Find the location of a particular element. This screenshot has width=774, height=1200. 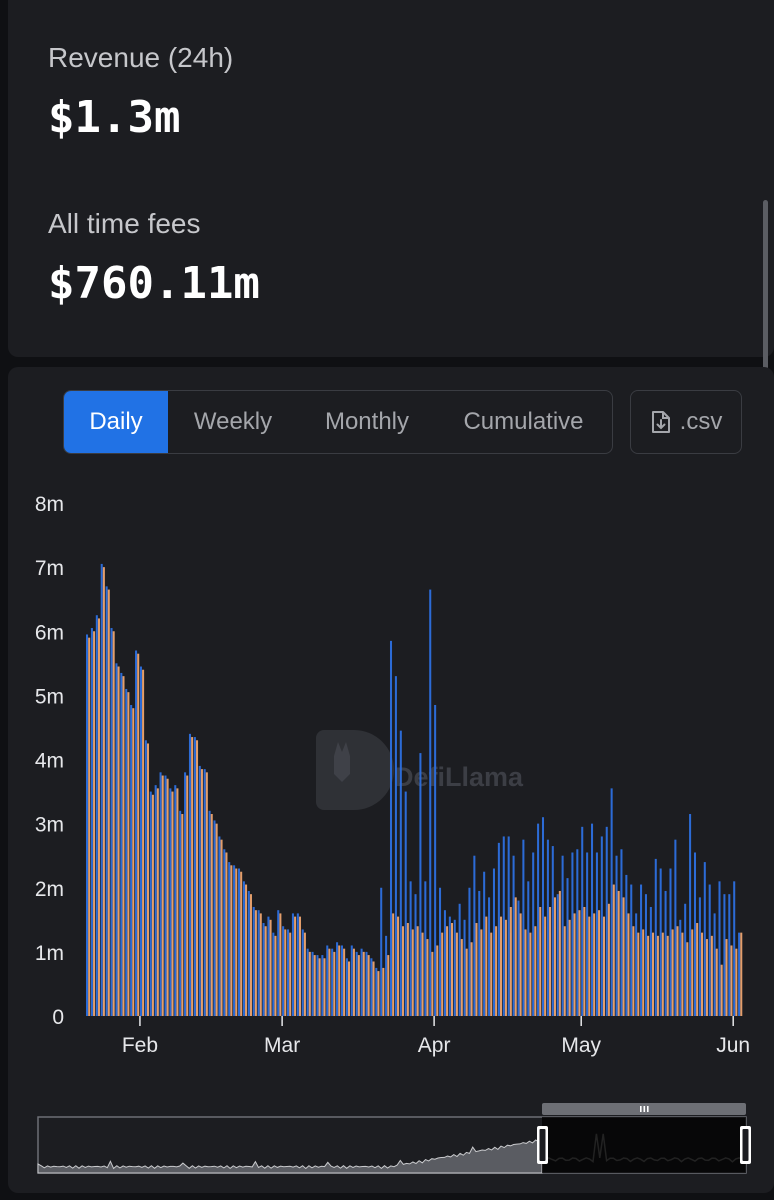

defillama-logo-icon is located at coordinates (355, 770).